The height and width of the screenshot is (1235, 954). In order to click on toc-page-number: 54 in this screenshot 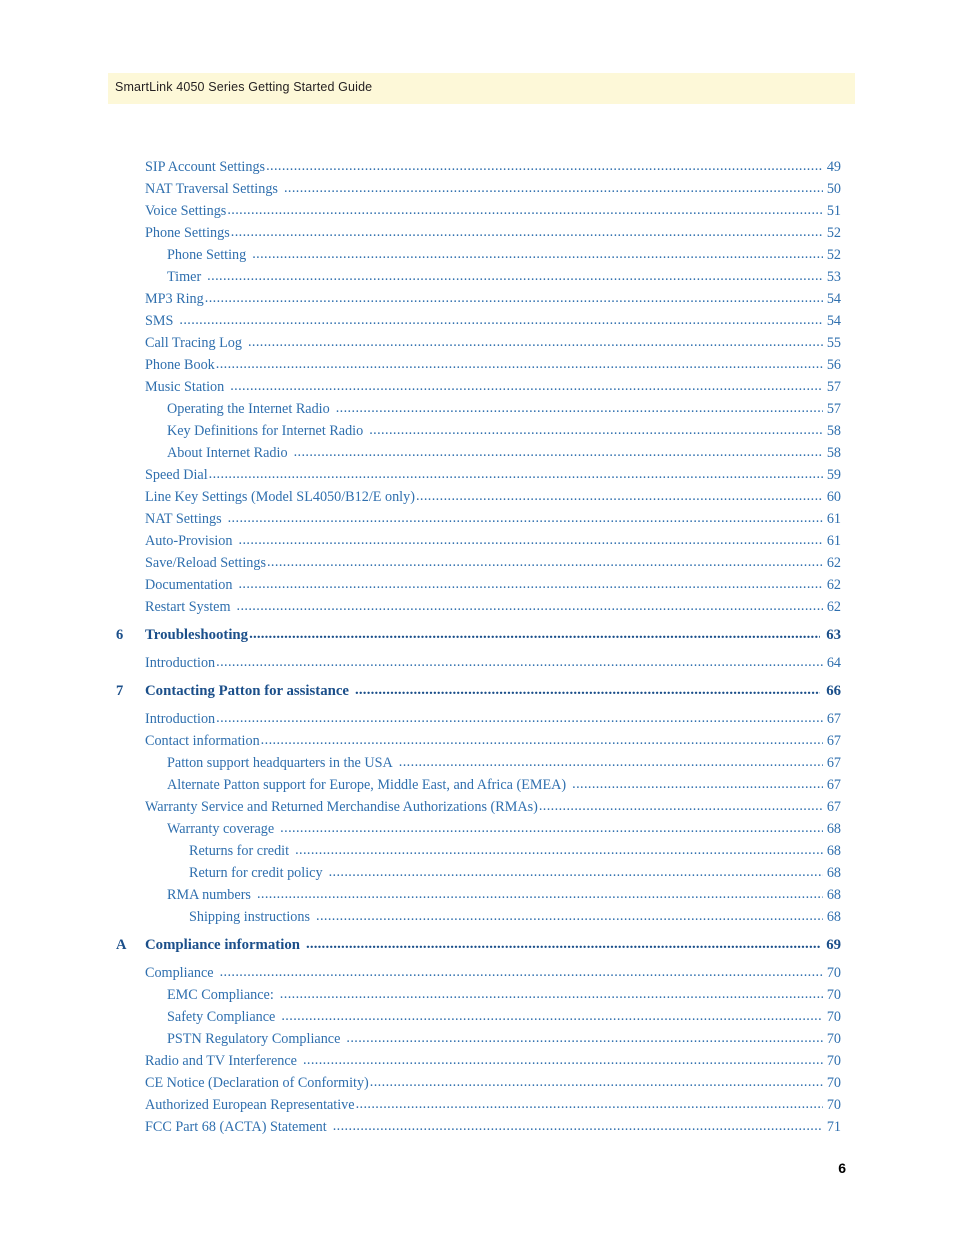, I will do `click(833, 299)`.